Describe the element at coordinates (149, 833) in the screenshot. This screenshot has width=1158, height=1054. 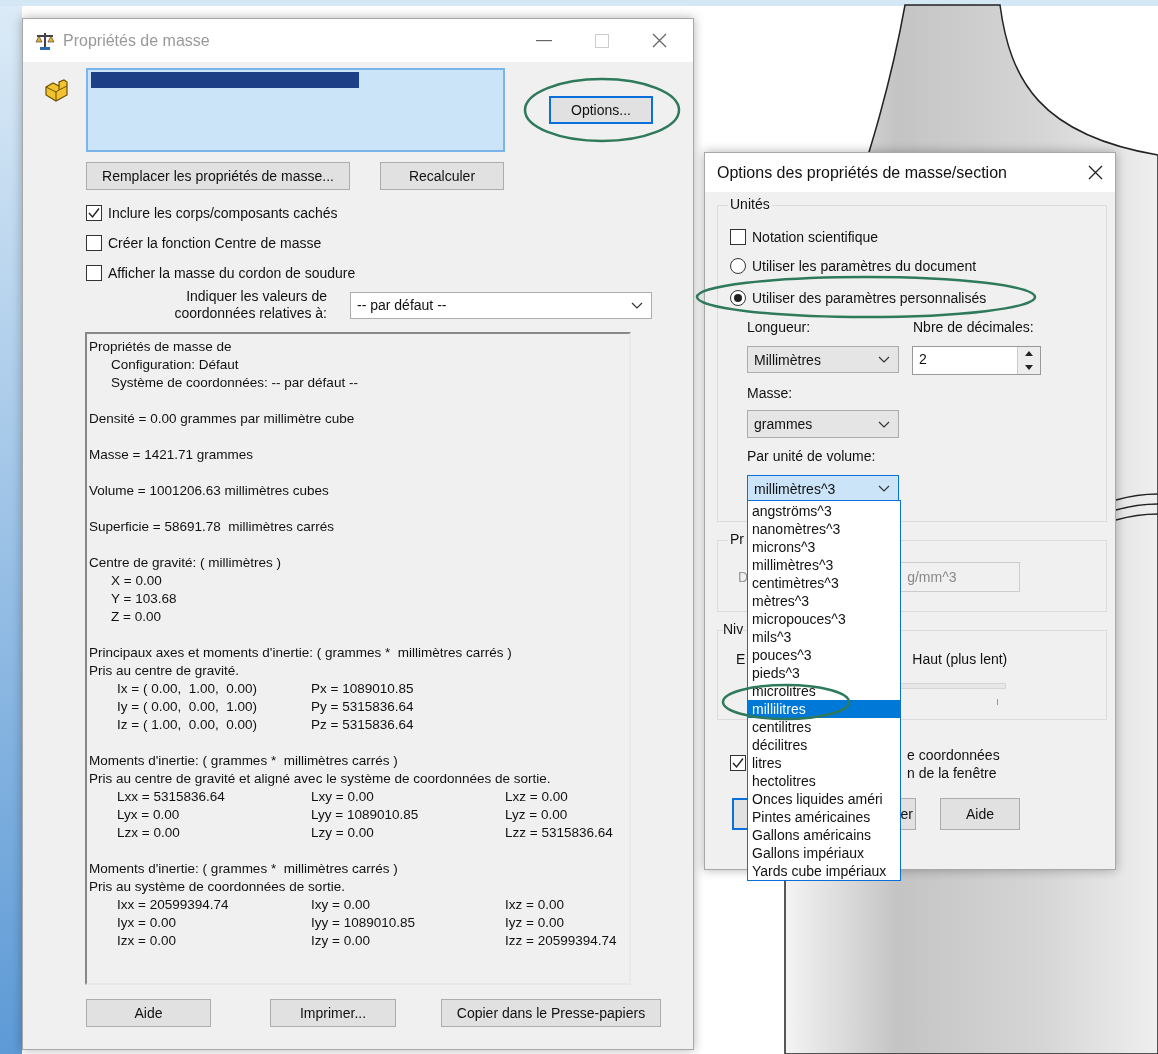
I see `report-value: Lzx = 0.00` at that location.